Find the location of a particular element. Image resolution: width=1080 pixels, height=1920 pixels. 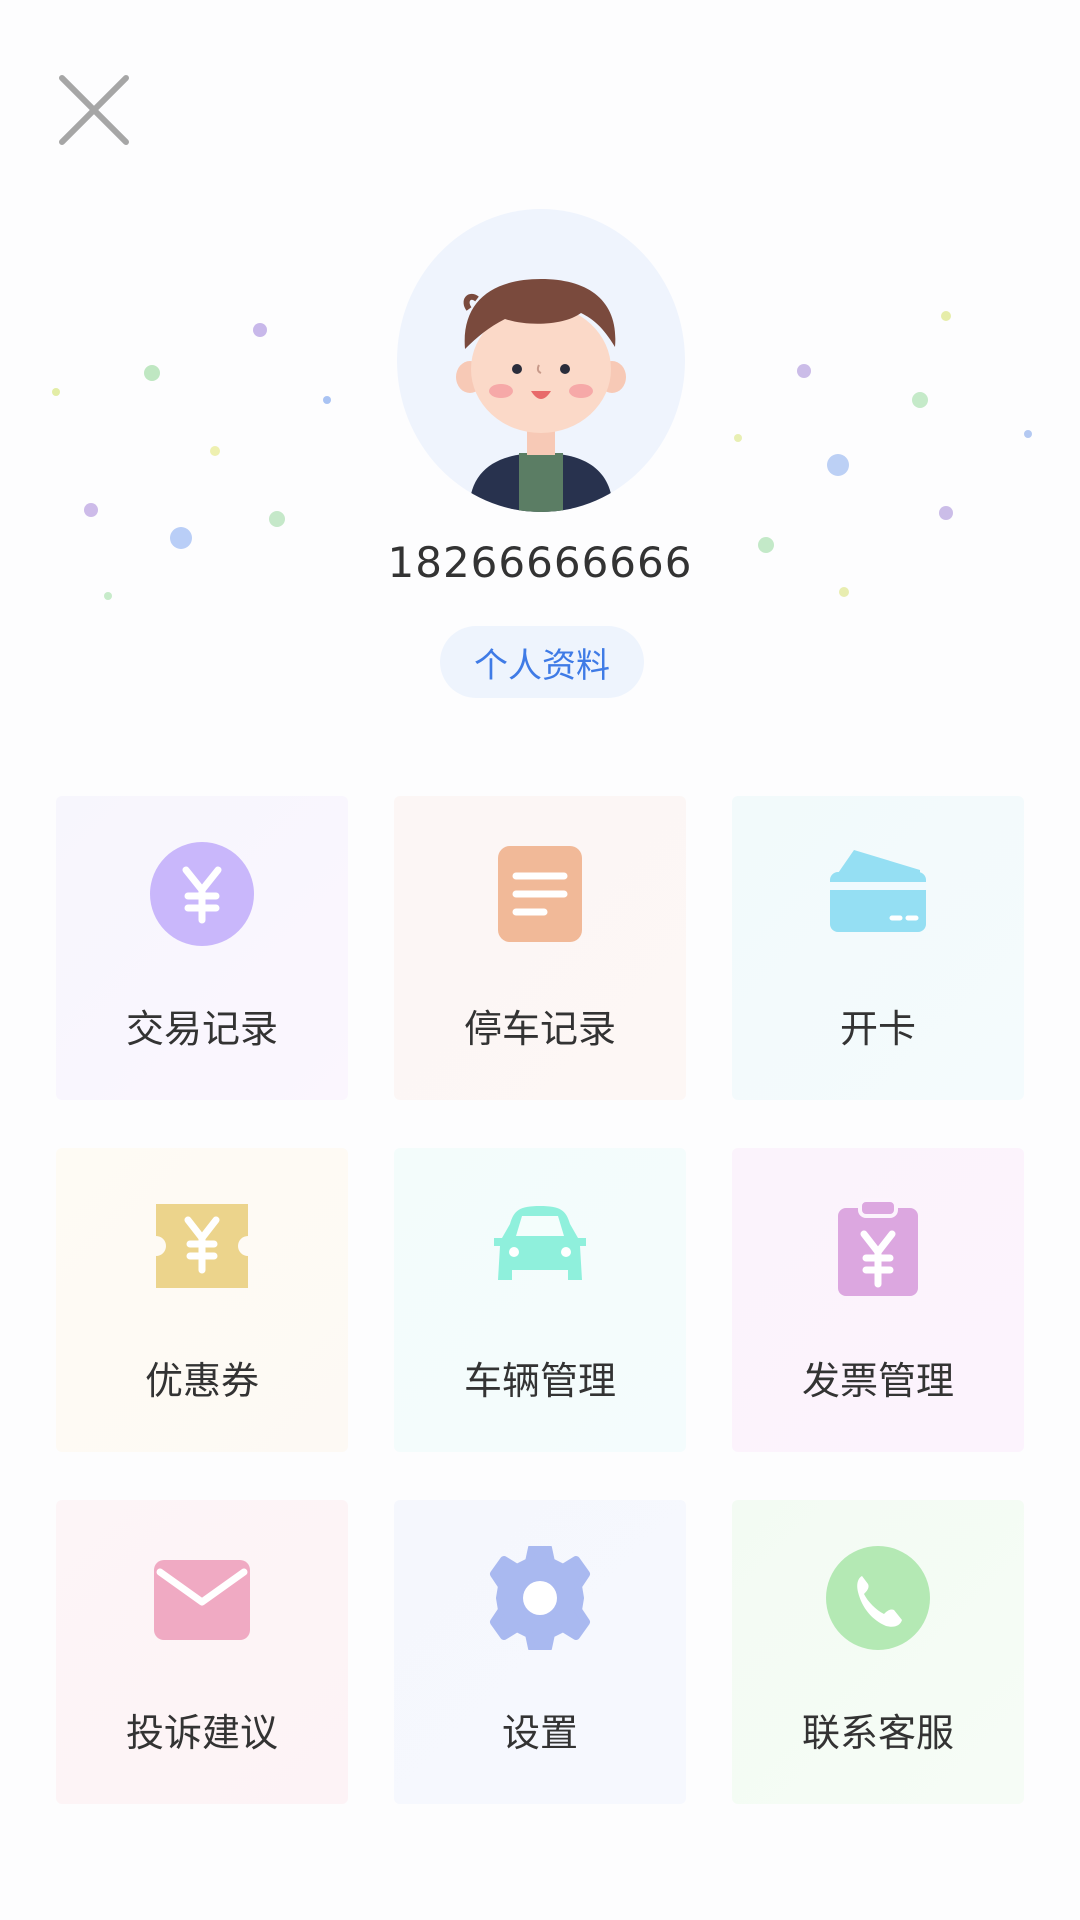

menu-item-label: 优惠券 is located at coordinates (201, 1381).